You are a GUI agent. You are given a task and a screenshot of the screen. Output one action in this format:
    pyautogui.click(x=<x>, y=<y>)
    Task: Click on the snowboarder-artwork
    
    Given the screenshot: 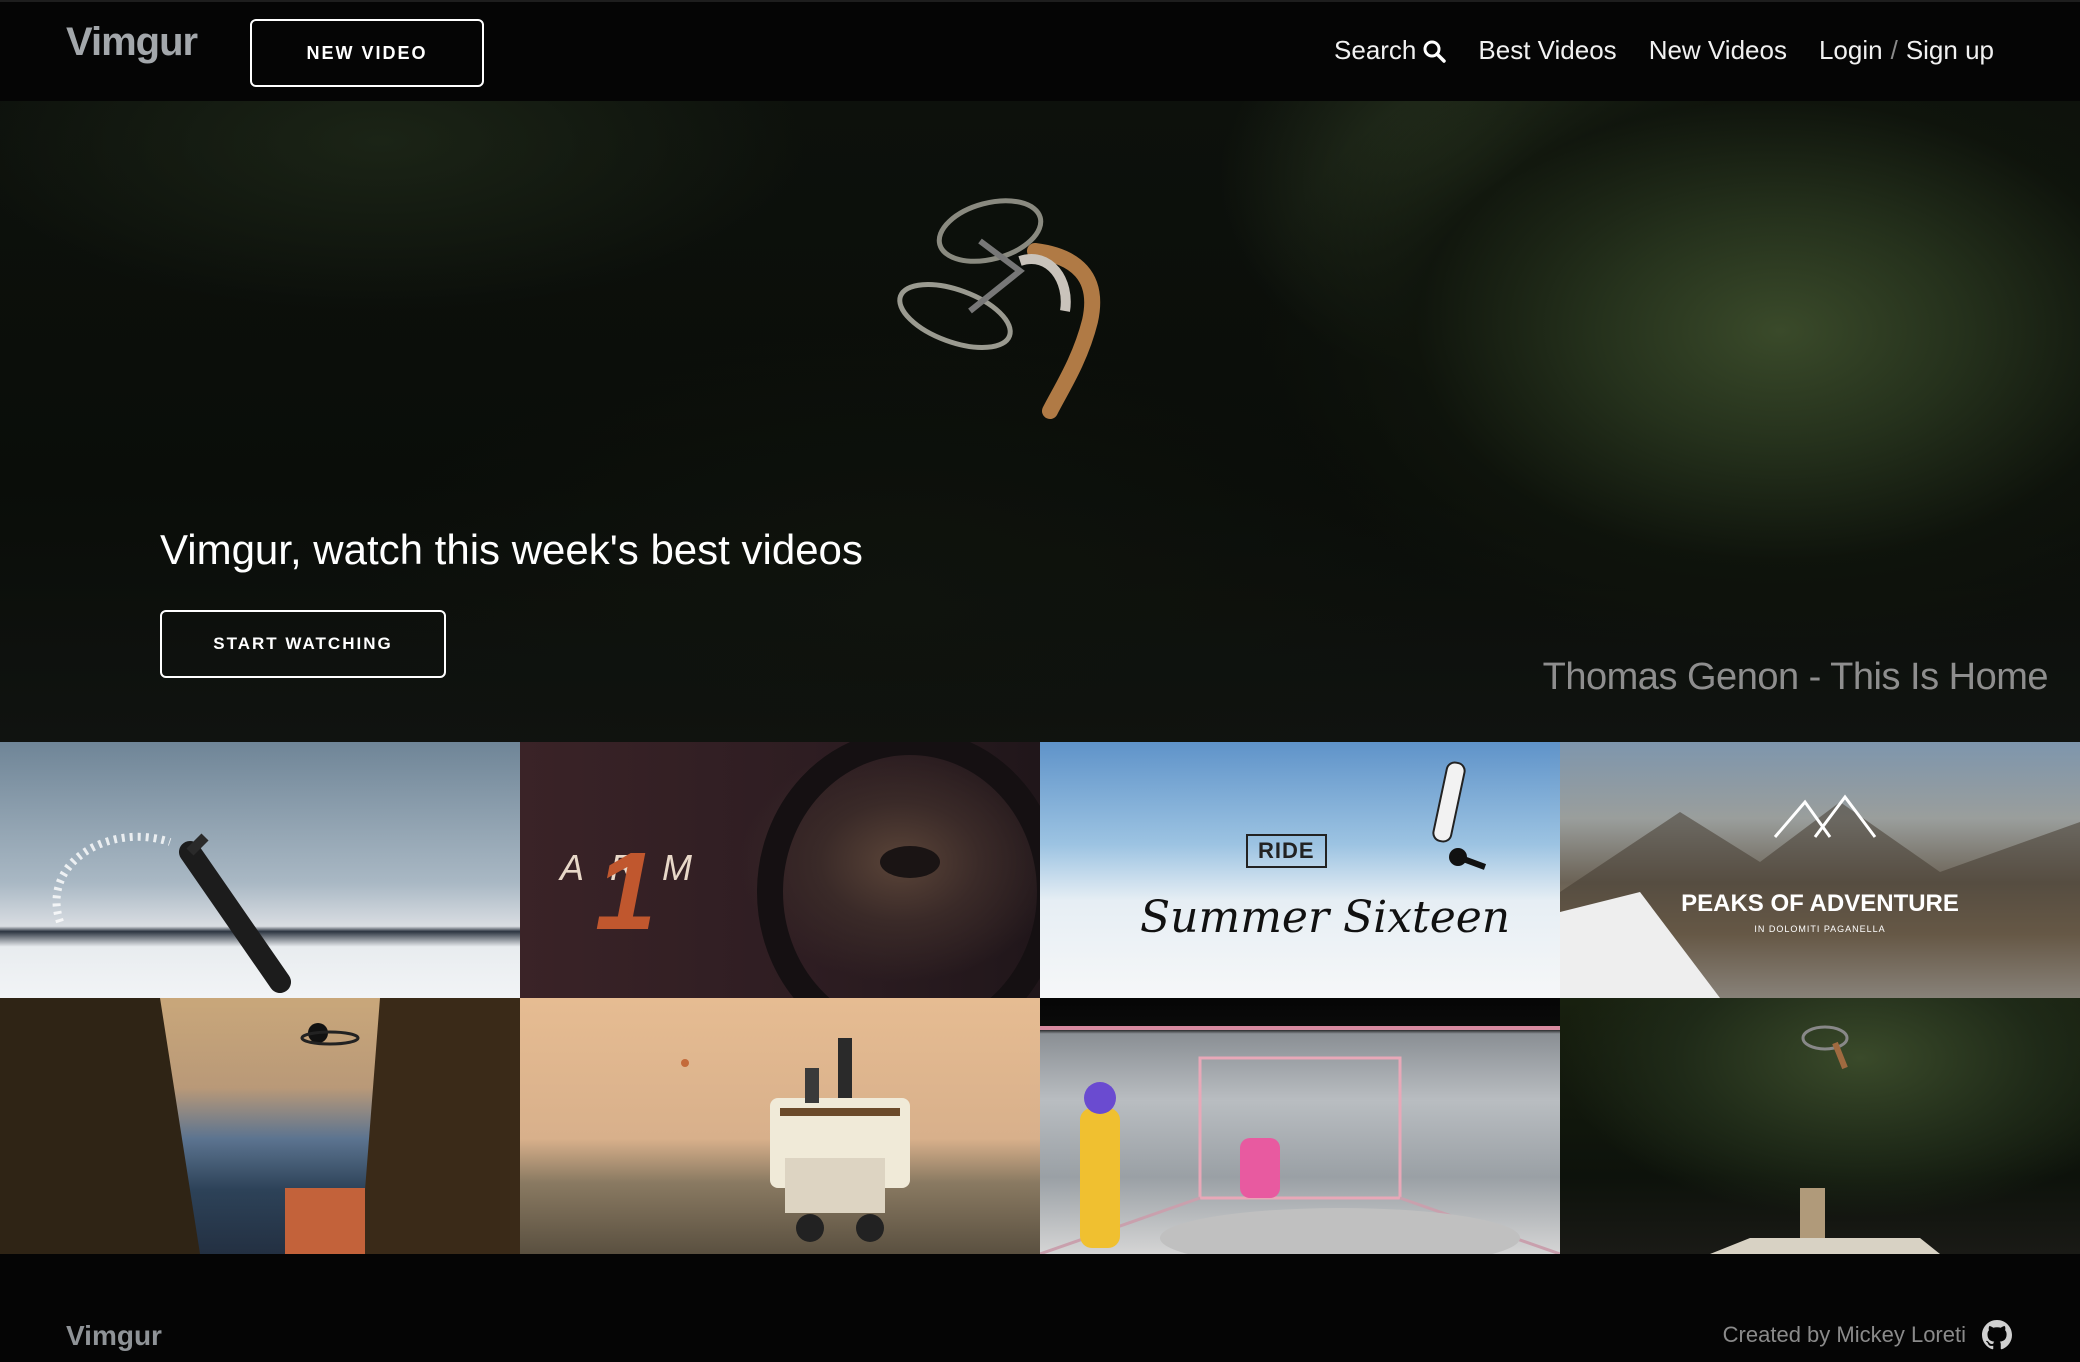 What is the action you would take?
    pyautogui.click(x=1459, y=815)
    